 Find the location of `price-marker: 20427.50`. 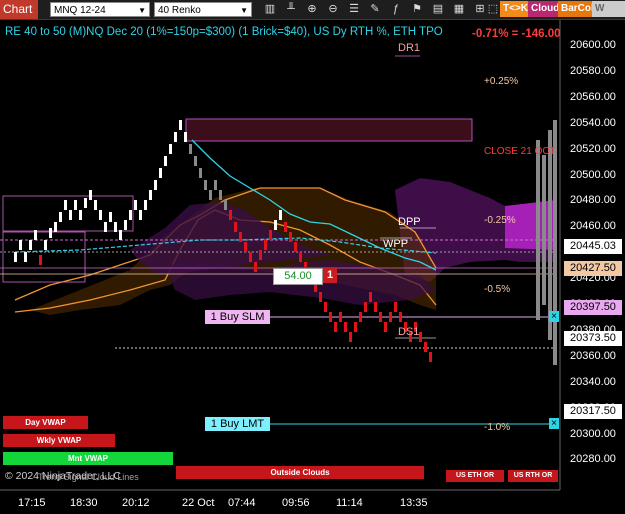

price-marker: 20427.50 is located at coordinates (593, 269).